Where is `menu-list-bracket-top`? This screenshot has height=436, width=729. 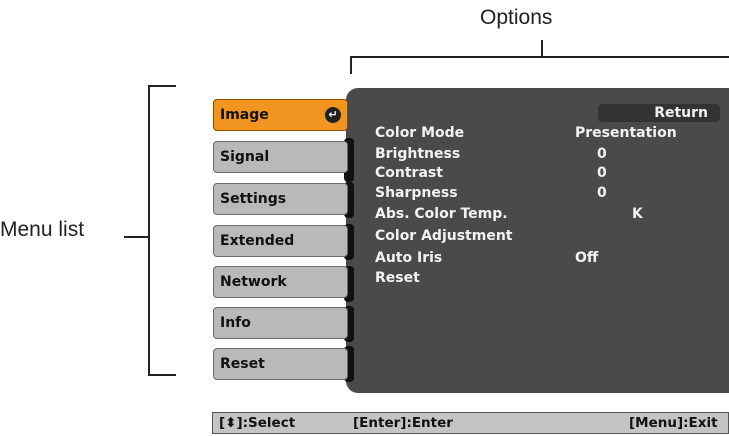 menu-list-bracket-top is located at coordinates (162, 86).